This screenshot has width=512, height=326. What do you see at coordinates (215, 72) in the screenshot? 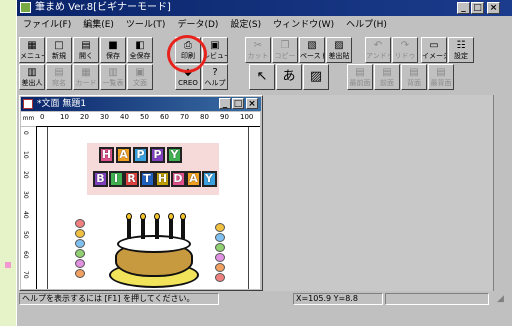
I see `help-pointer-icon: ?` at bounding box center [215, 72].